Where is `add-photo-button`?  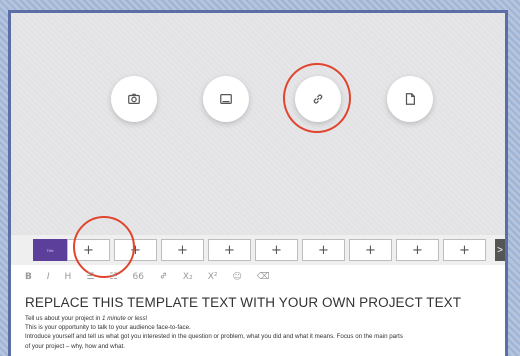 add-photo-button is located at coordinates (134, 99).